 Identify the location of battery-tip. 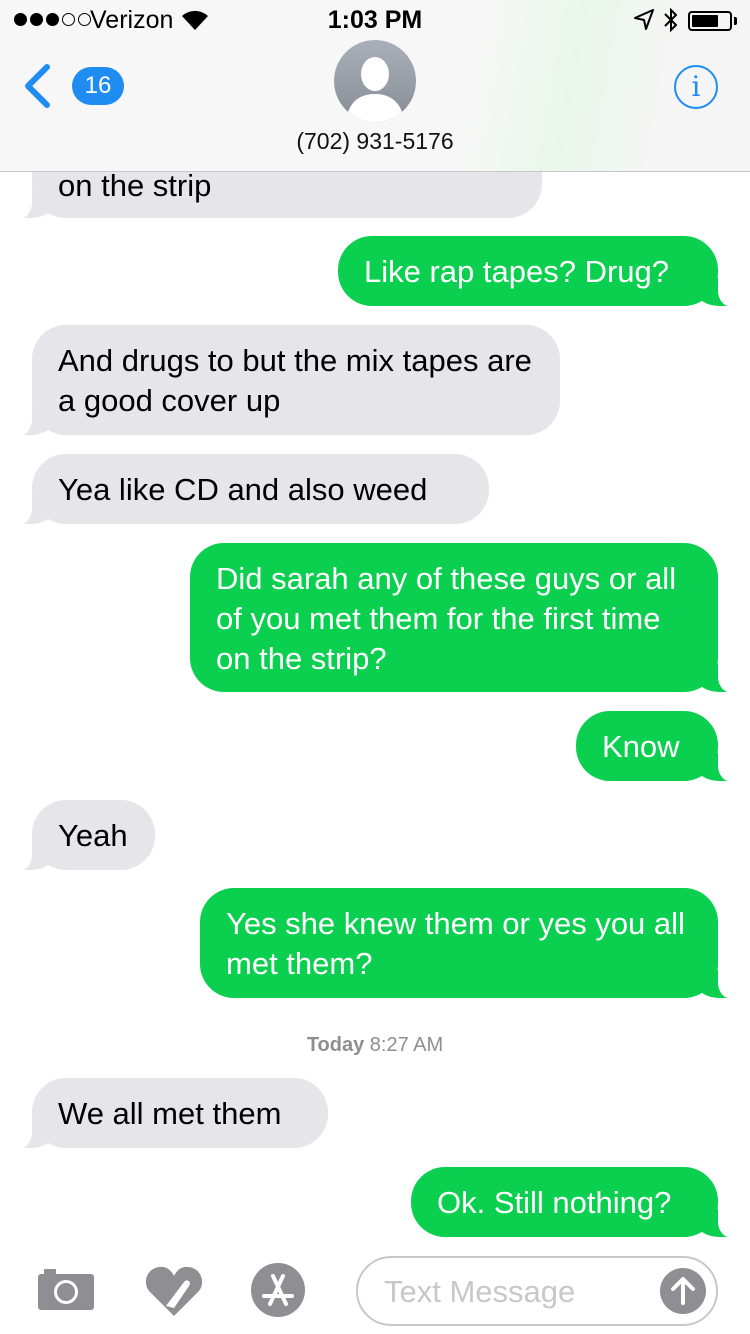
(735, 21).